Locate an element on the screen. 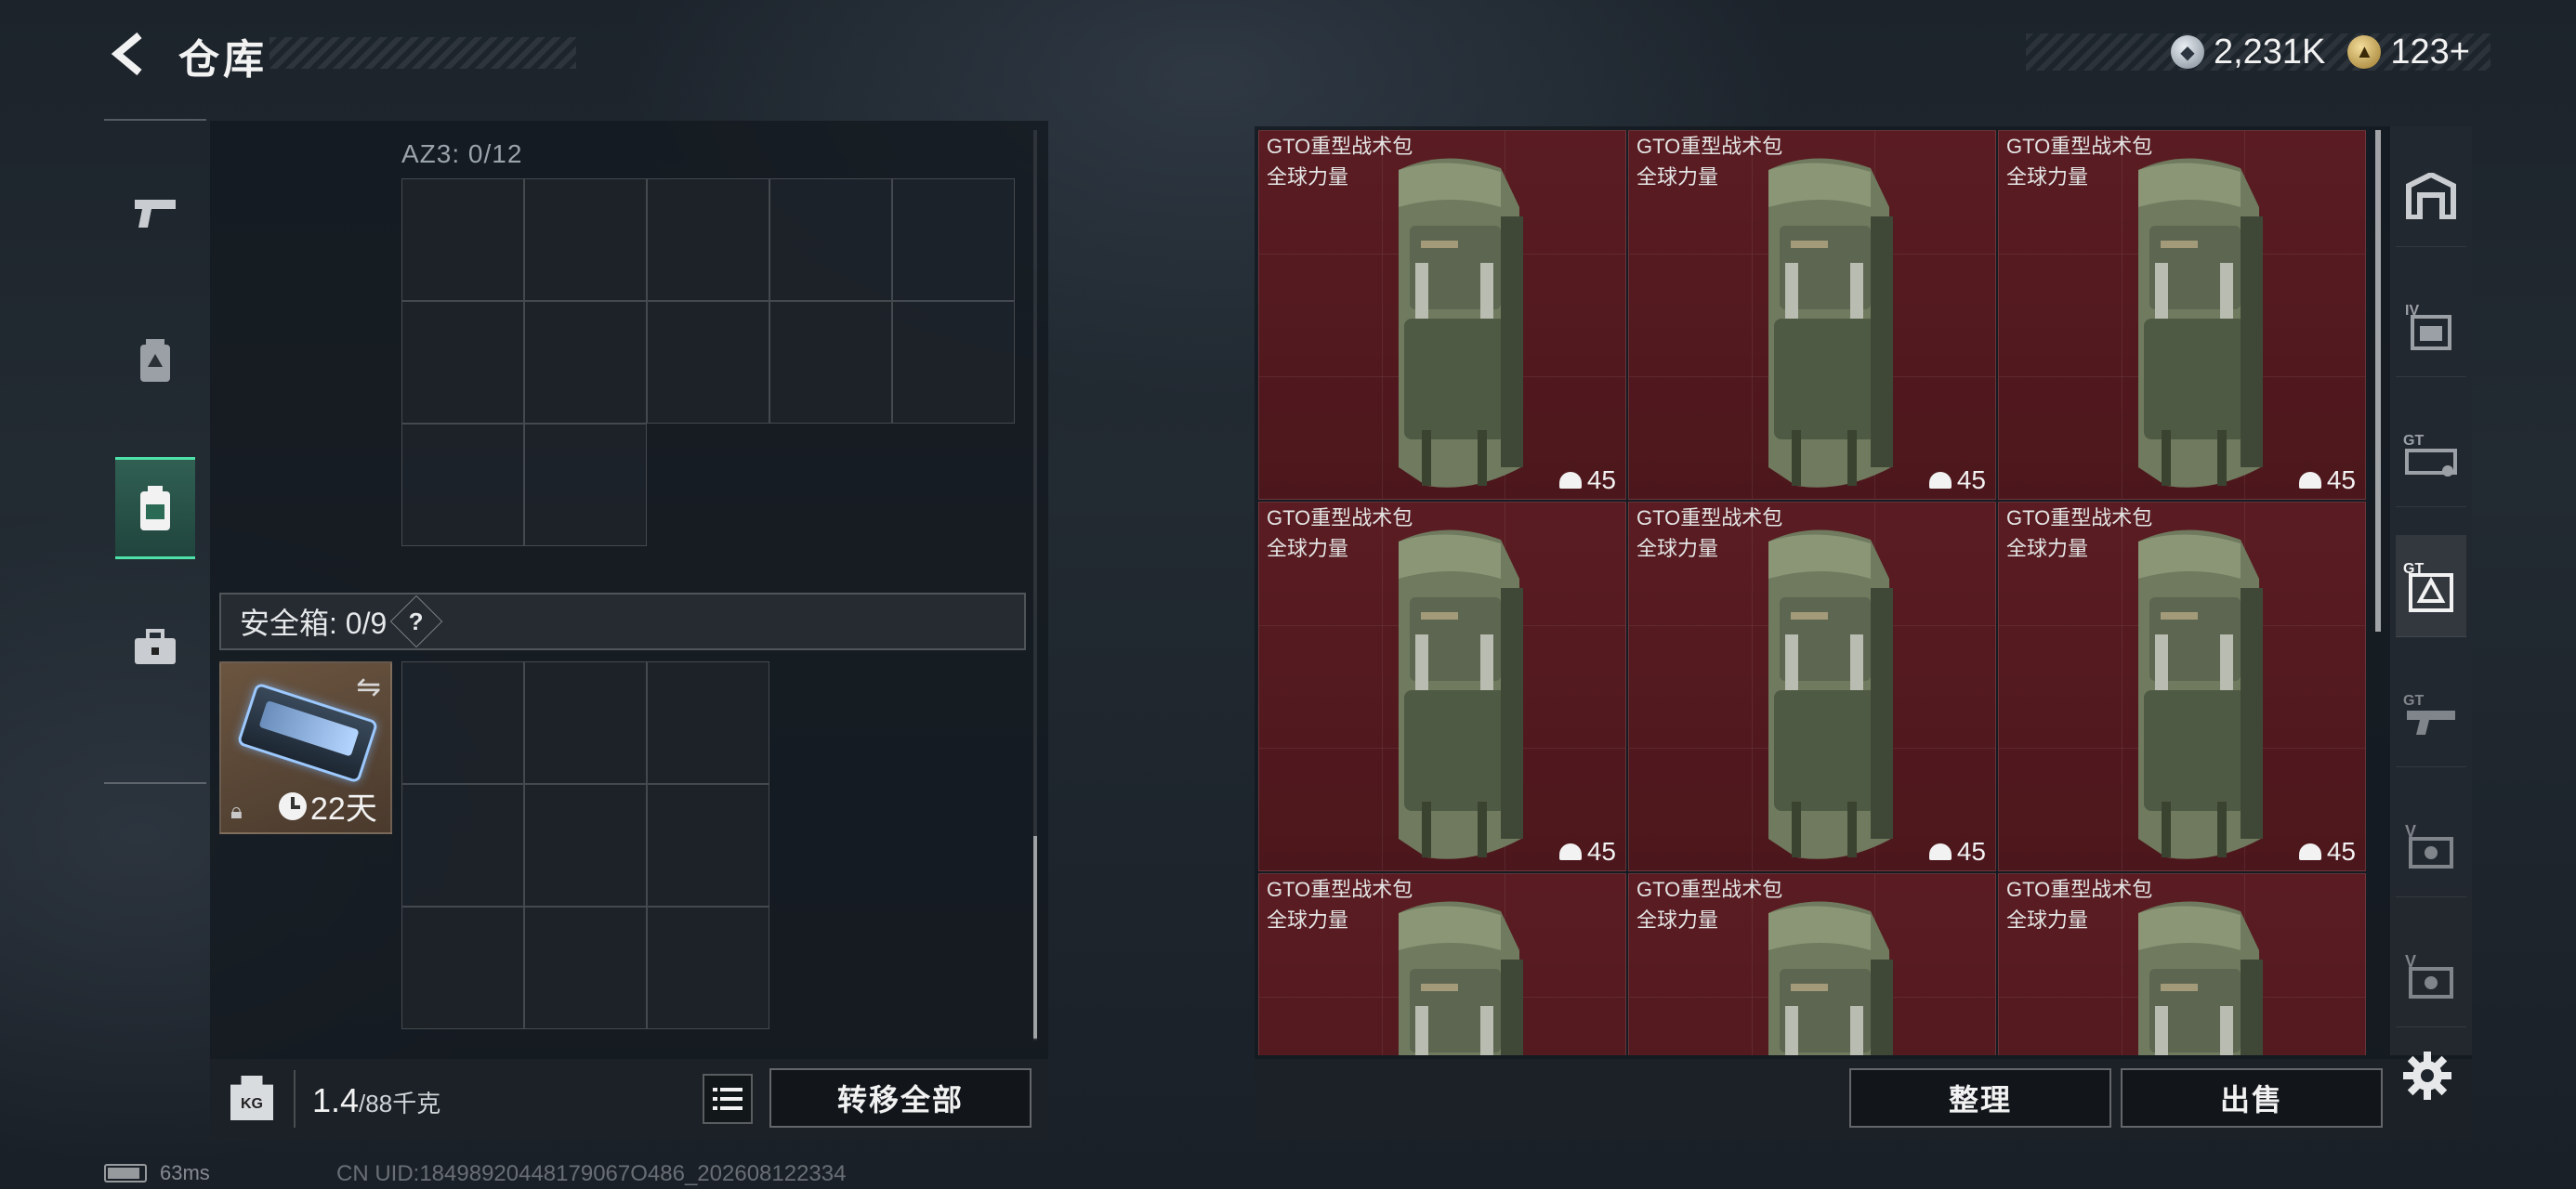 Image resolution: width=2576 pixels, height=1189 pixels. sort-button: 整理 is located at coordinates (1980, 1098).